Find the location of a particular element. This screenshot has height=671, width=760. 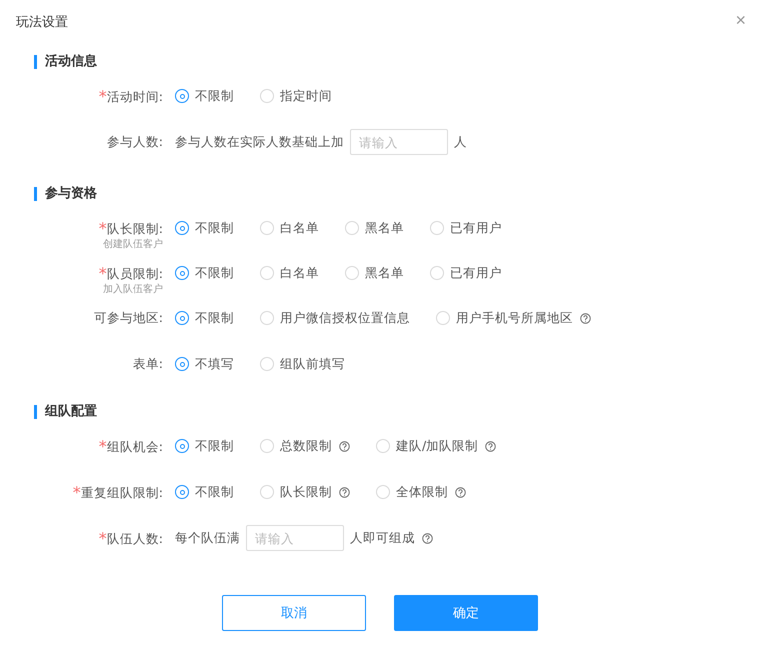

radio-option: 建队/加队限制 is located at coordinates (436, 446).